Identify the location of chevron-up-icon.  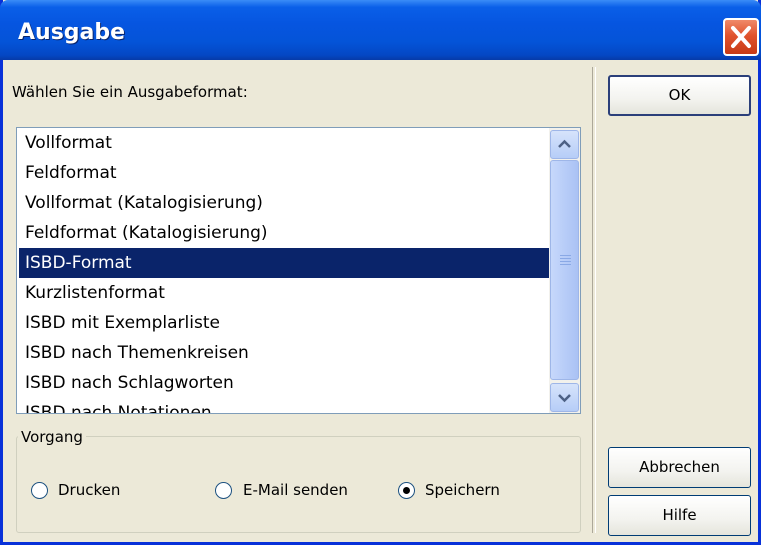
(564, 143).